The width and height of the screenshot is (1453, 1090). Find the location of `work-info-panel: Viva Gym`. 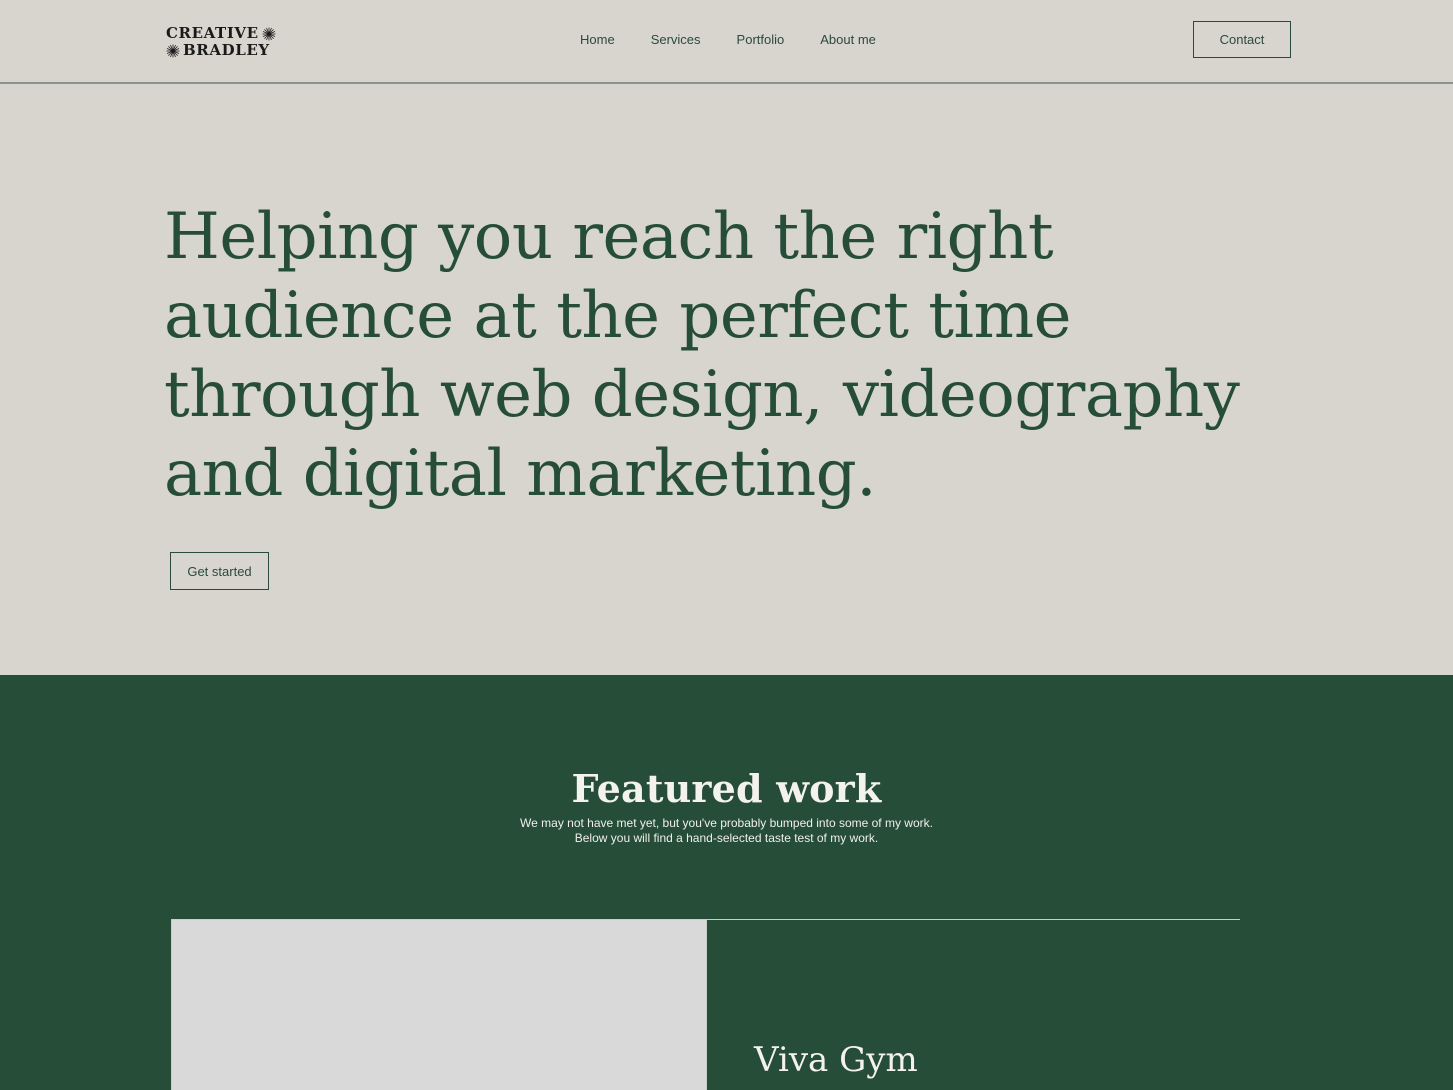

work-info-panel: Viva Gym is located at coordinates (973, 1005).